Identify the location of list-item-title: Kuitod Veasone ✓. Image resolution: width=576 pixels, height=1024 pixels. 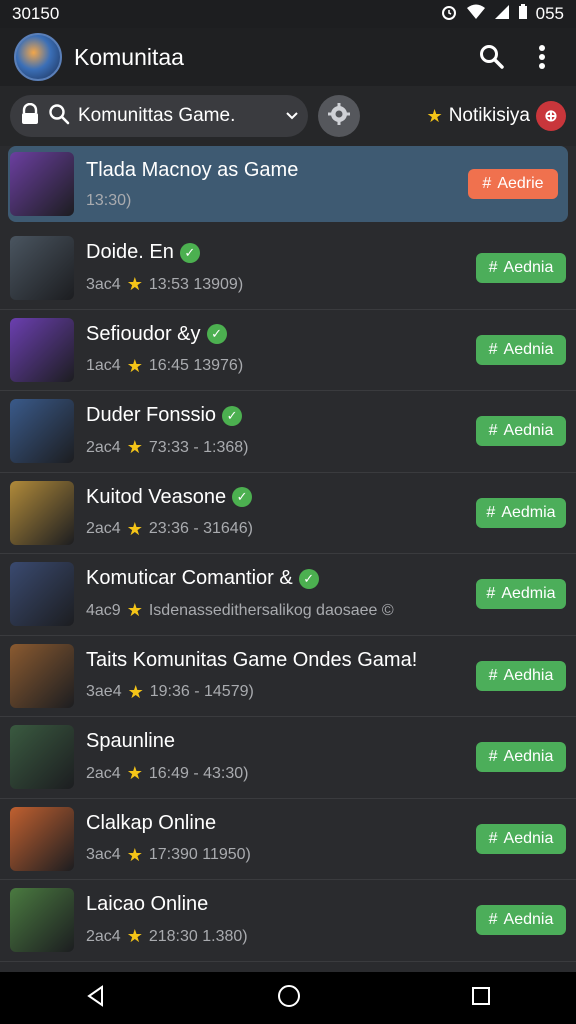
(281, 497).